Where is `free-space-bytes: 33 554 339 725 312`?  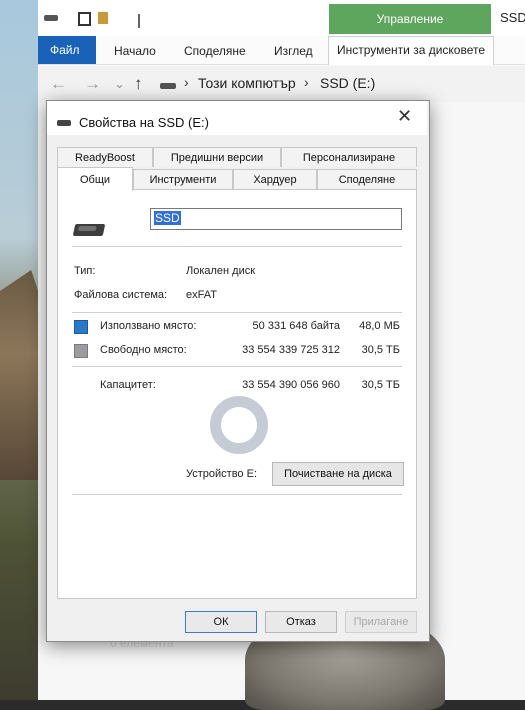 free-space-bytes: 33 554 339 725 312 is located at coordinates (291, 350).